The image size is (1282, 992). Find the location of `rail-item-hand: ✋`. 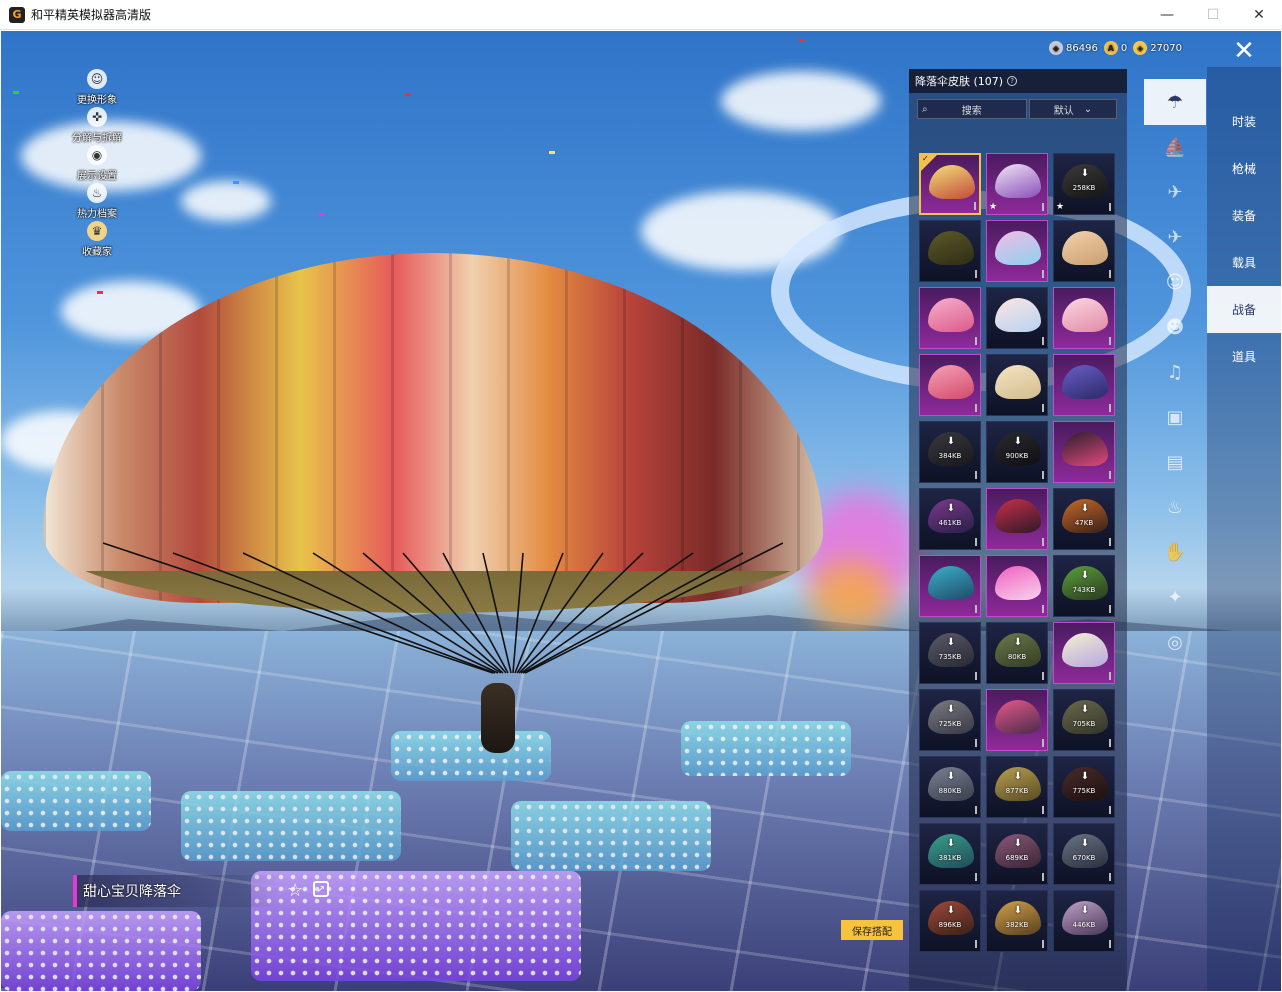

rail-item-hand: ✋ is located at coordinates (1175, 552).